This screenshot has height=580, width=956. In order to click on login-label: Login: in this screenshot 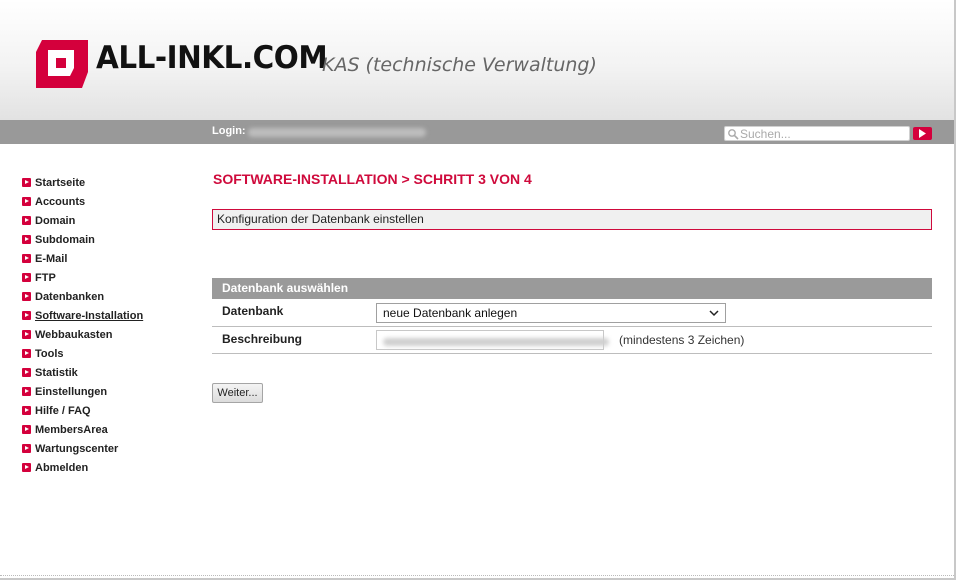, I will do `click(229, 131)`.